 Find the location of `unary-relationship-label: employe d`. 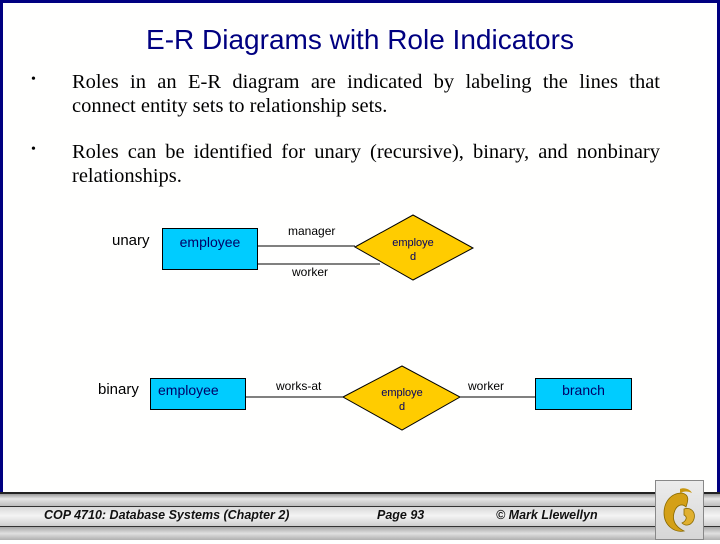

unary-relationship-label: employe d is located at coordinates (413, 250).